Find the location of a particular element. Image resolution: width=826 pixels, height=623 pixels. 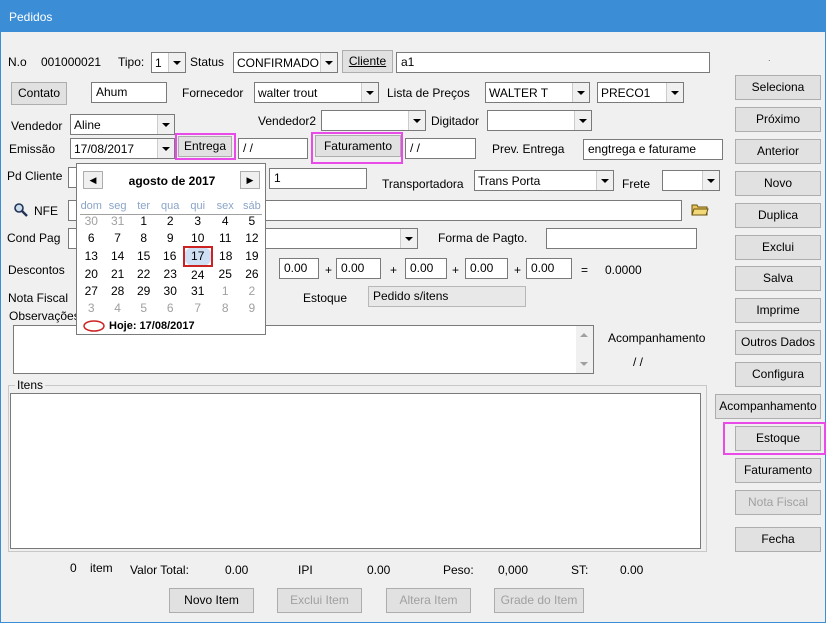

prev-month-button: ◀ is located at coordinates (93, 180).